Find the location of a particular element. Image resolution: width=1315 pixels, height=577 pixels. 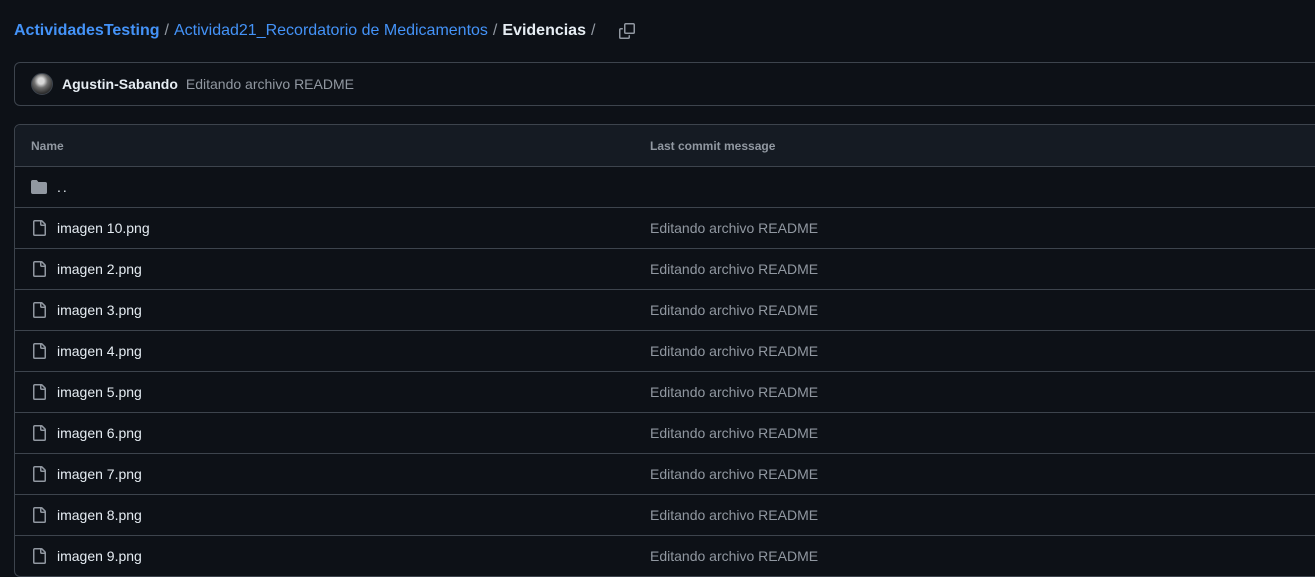

column-header-last-commit: Last commit message is located at coordinates (713, 146).